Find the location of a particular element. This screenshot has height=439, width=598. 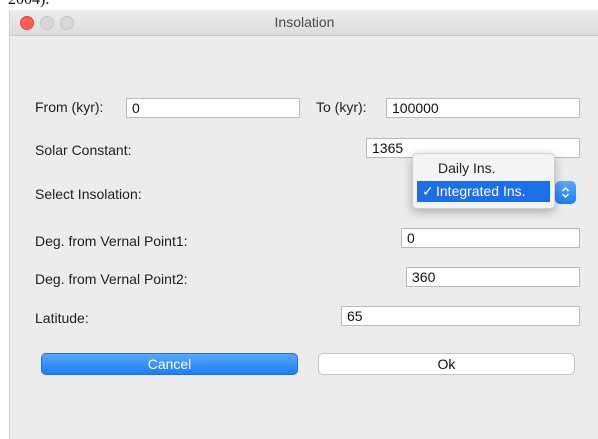

vernal-point2-label: Deg. from Vernal Point2: is located at coordinates (111, 279).